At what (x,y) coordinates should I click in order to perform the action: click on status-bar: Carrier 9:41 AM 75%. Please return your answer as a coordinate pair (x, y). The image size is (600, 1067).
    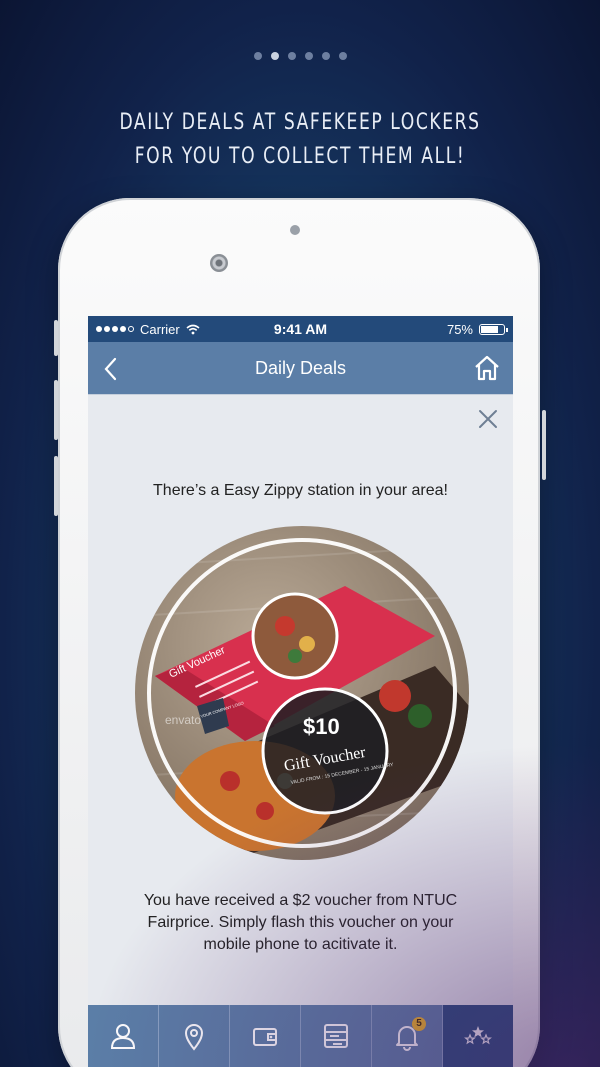
    Looking at the image, I should click on (300, 329).